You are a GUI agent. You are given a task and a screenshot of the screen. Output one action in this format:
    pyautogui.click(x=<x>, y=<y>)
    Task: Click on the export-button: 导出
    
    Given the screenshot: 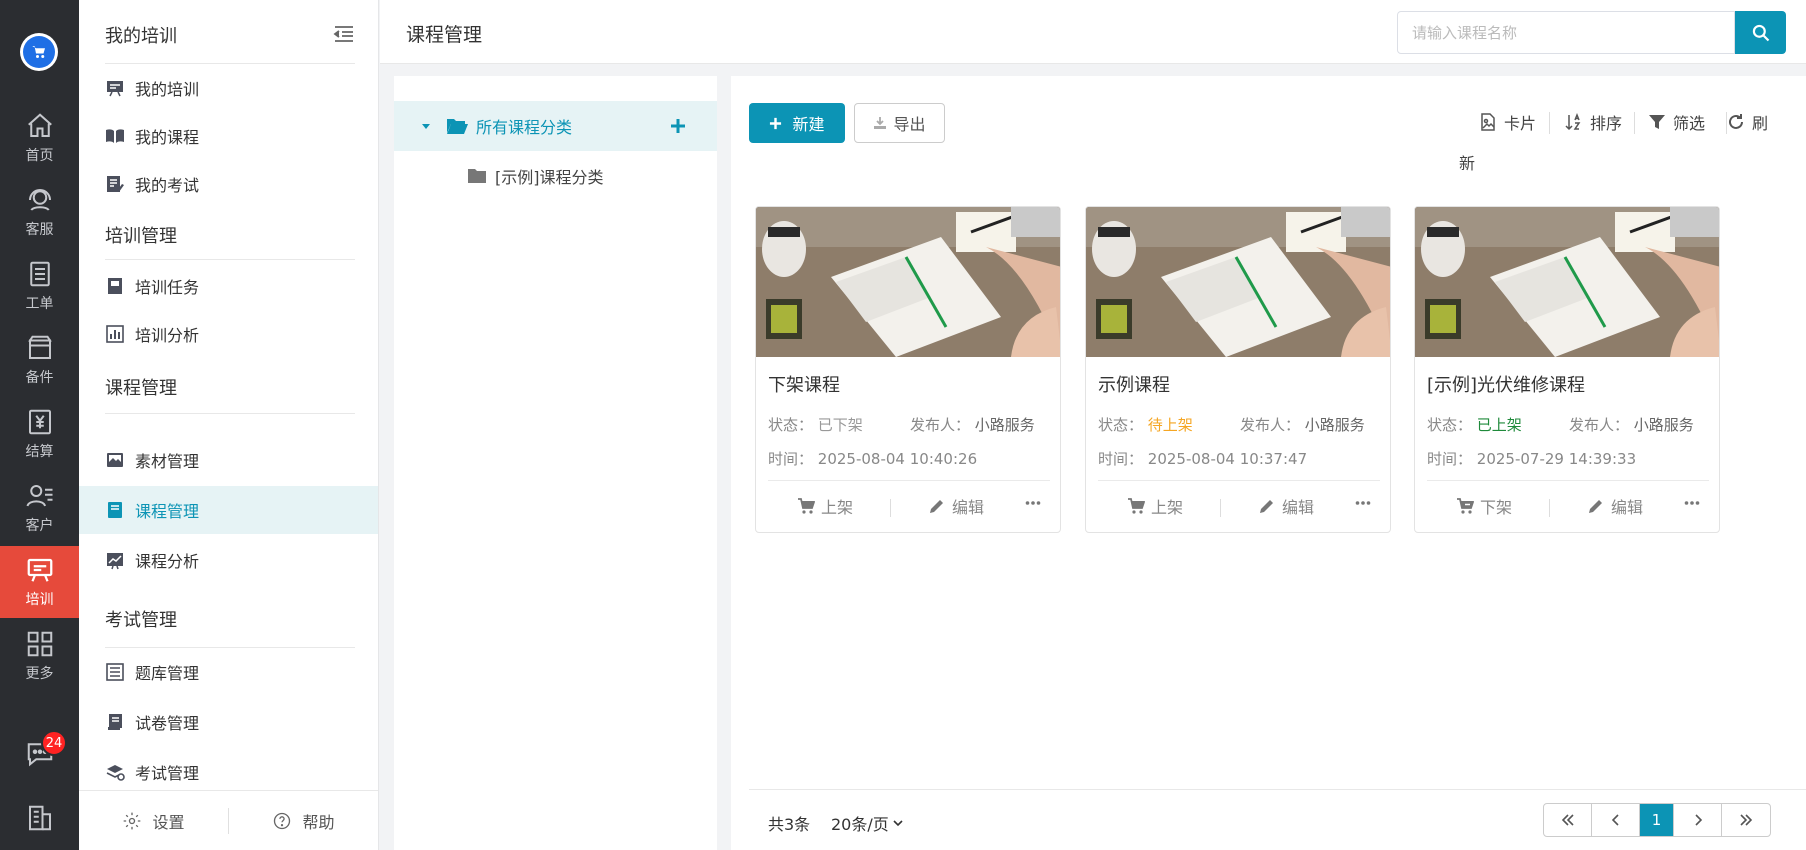 What is the action you would take?
    pyautogui.click(x=899, y=123)
    